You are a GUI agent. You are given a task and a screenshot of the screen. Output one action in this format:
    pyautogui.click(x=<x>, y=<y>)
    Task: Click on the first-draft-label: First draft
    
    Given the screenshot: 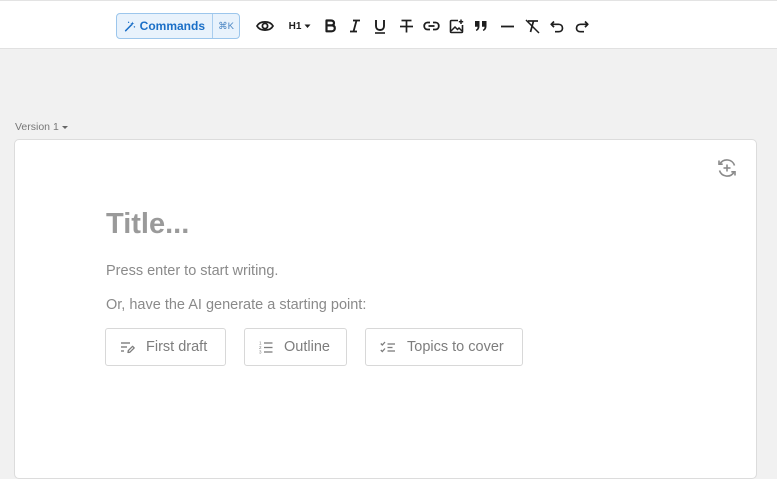 What is the action you would take?
    pyautogui.click(x=177, y=347)
    